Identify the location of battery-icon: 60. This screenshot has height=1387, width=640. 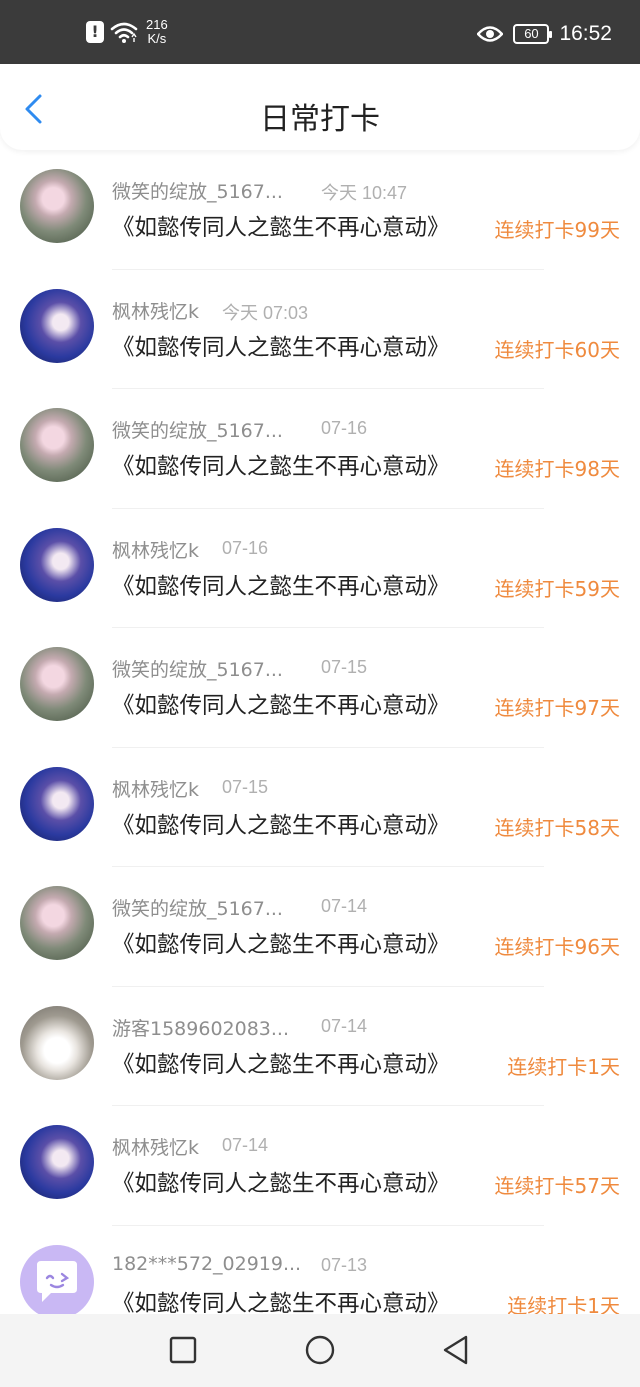
(533, 34).